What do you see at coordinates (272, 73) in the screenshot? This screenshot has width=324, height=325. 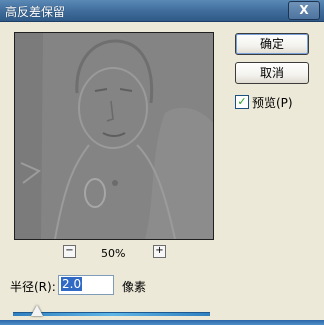 I see `cancel-button: 取消` at bounding box center [272, 73].